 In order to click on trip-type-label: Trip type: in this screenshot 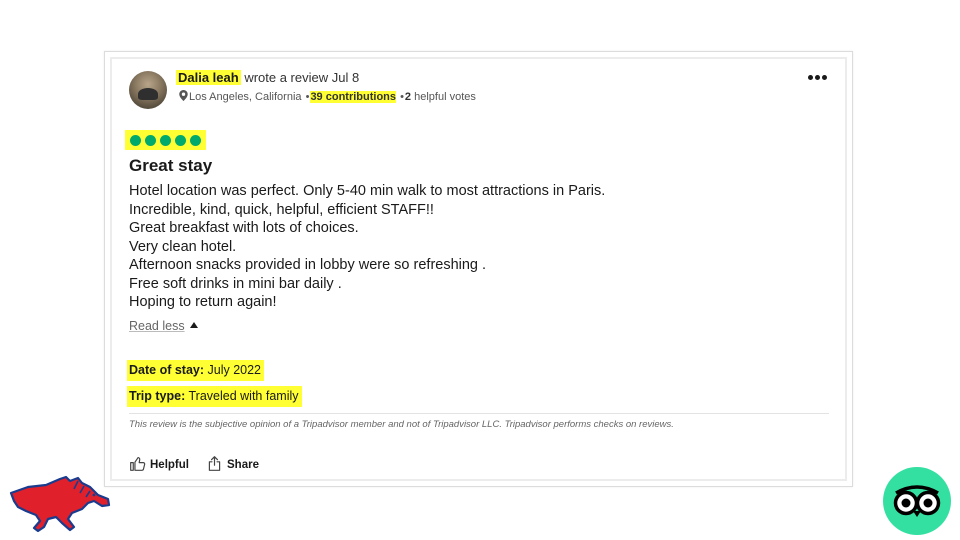, I will do `click(157, 396)`.